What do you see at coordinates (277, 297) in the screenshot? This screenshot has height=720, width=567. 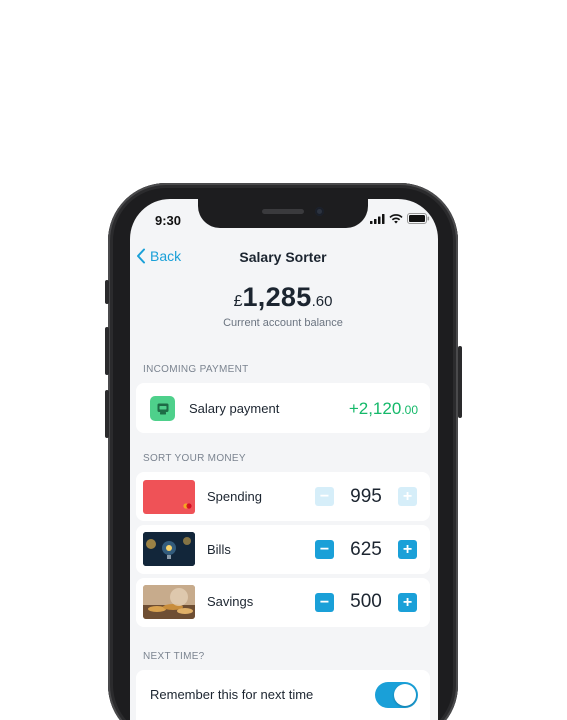 I see `balance-whole: 1,285` at bounding box center [277, 297].